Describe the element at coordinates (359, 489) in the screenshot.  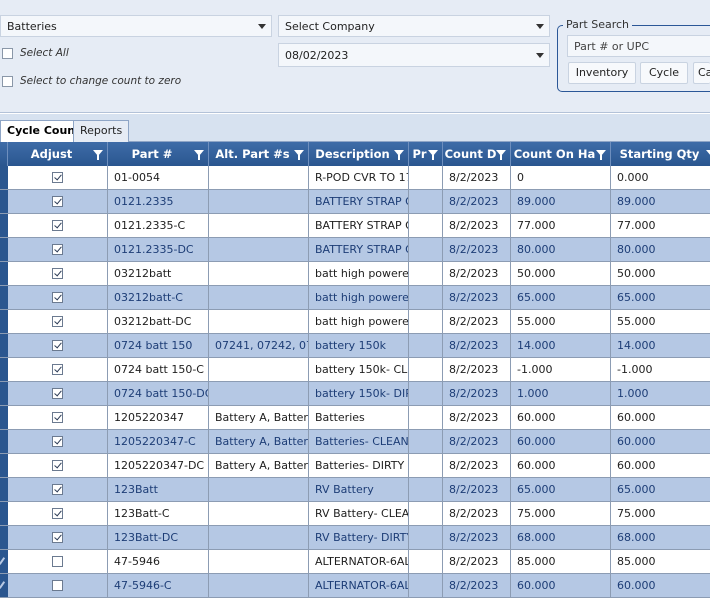
I see `cell-description: RV Battery` at that location.